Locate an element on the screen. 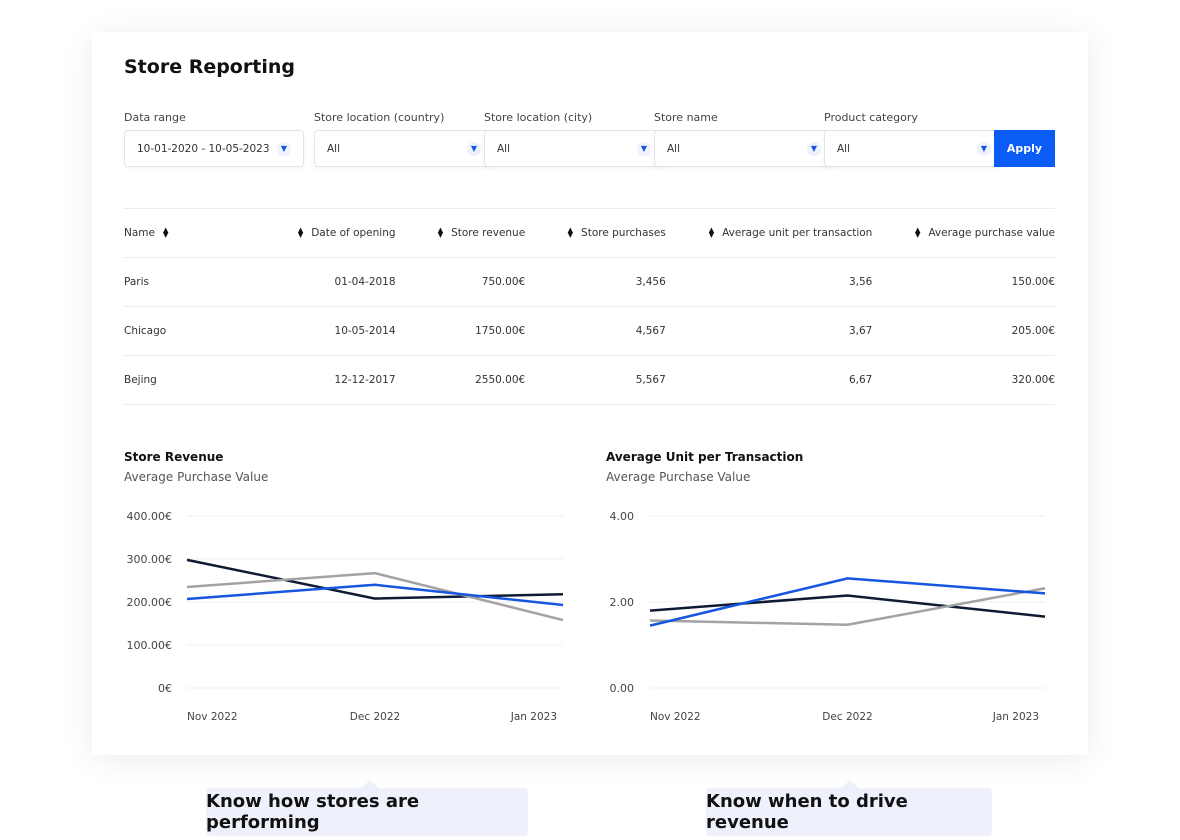 The image size is (1180, 840). y-tick-label: 2.00 is located at coordinates (622, 602).